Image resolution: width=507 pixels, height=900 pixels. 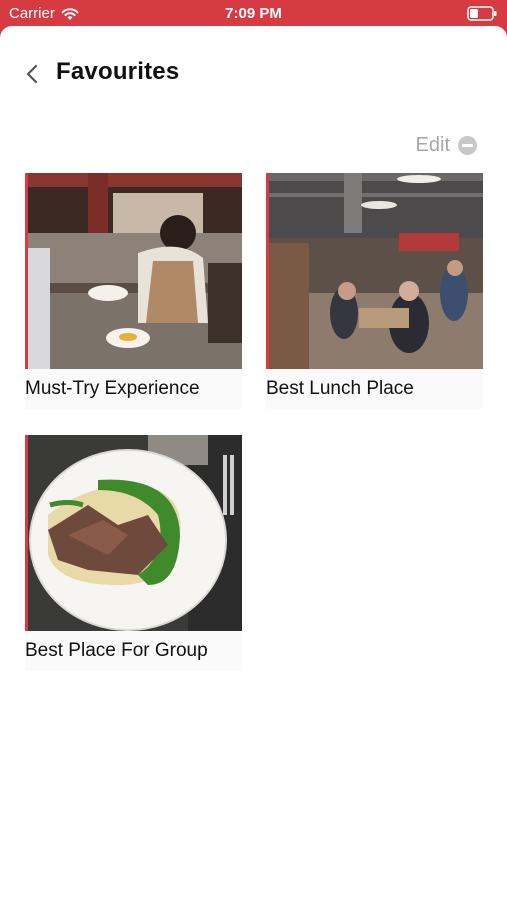 I want to click on battery-icon, so click(x=482, y=13).